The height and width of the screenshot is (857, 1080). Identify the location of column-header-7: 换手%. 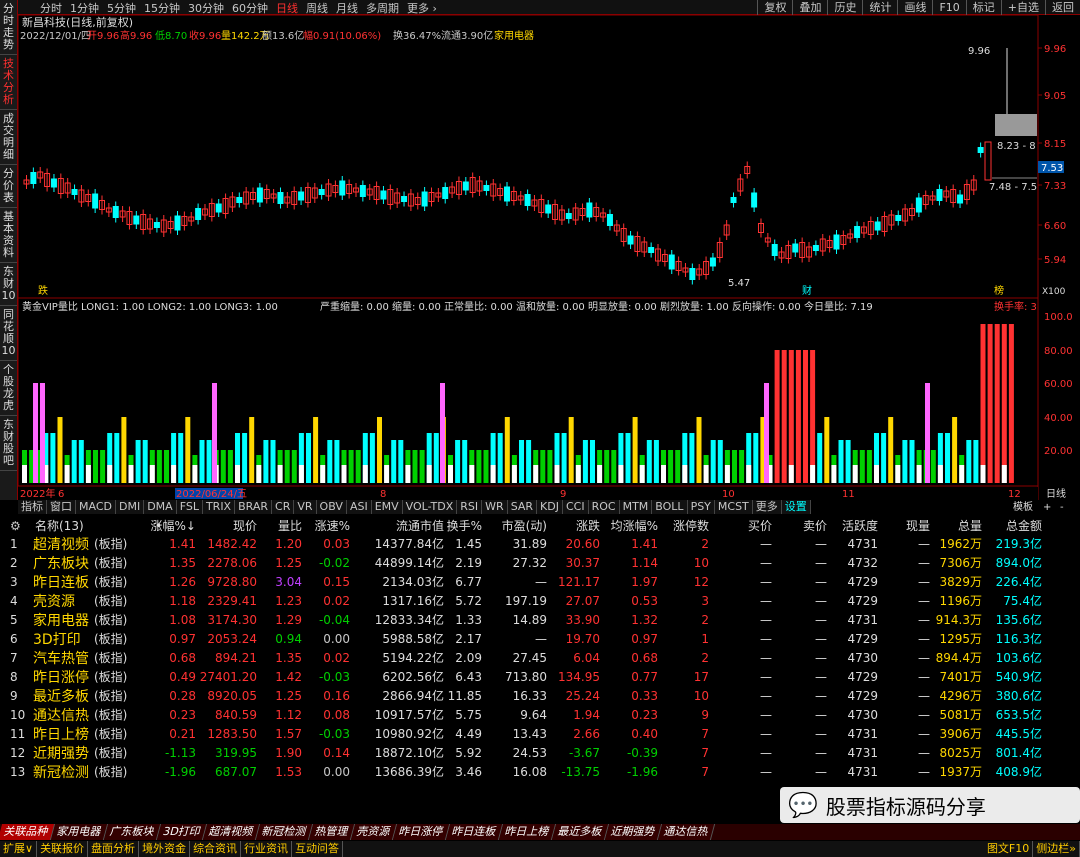
(464, 525).